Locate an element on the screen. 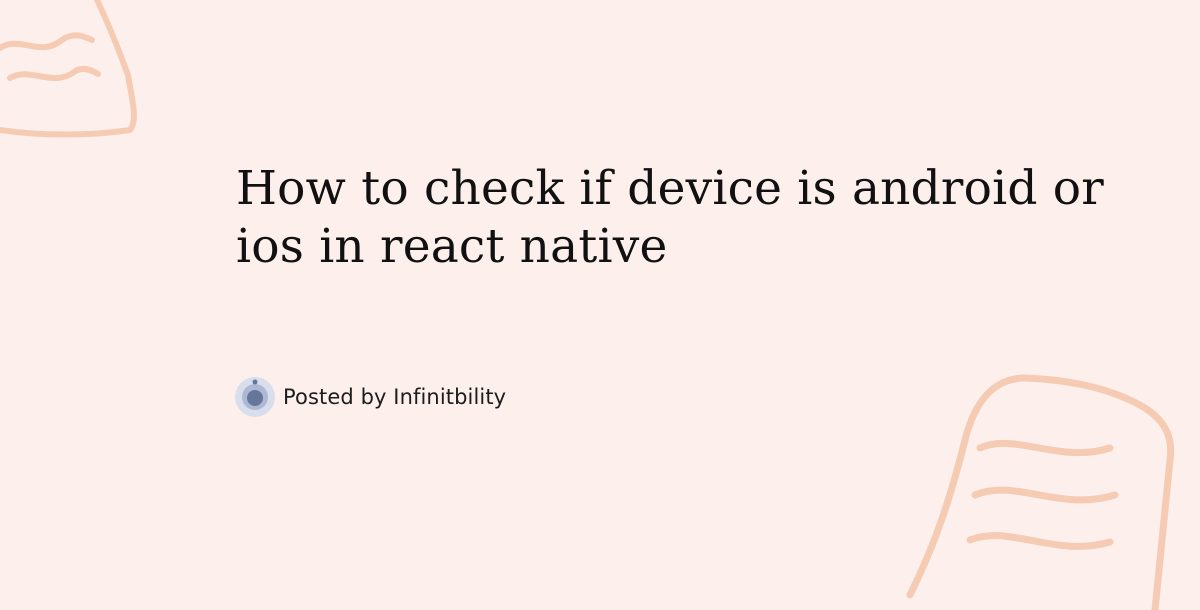 The image size is (1200, 610). decorative-doodle-top-left-icon is located at coordinates (68, 69).